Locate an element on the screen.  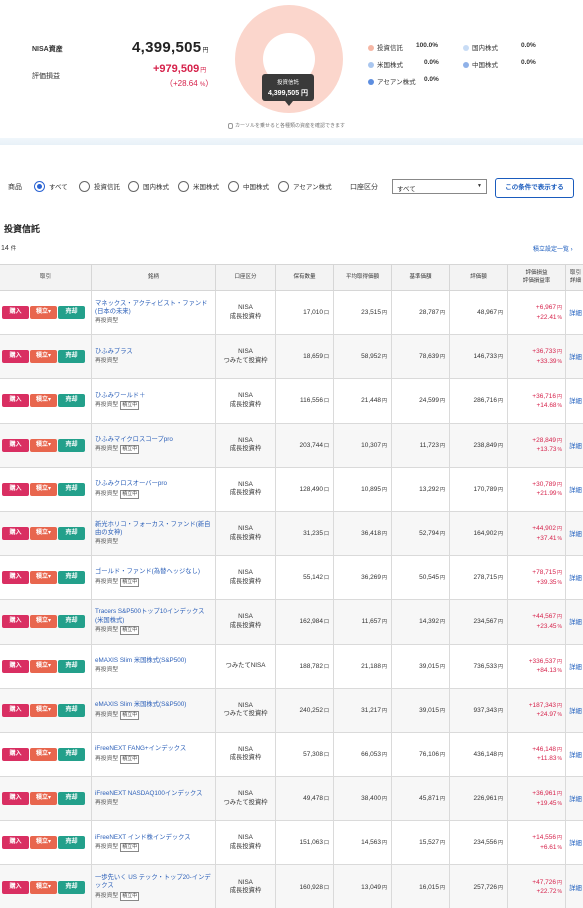
account-select: すべて ▼ is located at coordinates (439, 186).